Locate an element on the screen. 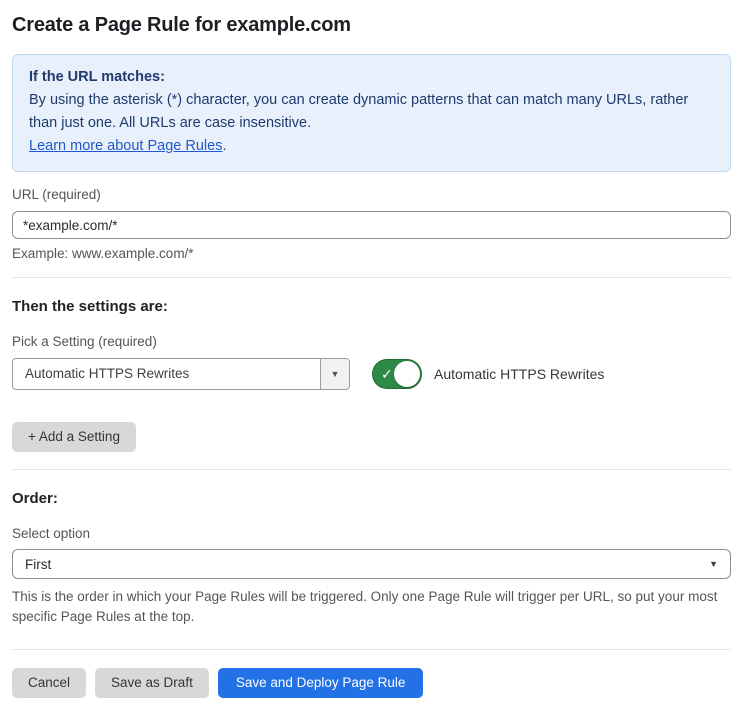 This screenshot has height=713, width=743. link-period: . is located at coordinates (224, 146).